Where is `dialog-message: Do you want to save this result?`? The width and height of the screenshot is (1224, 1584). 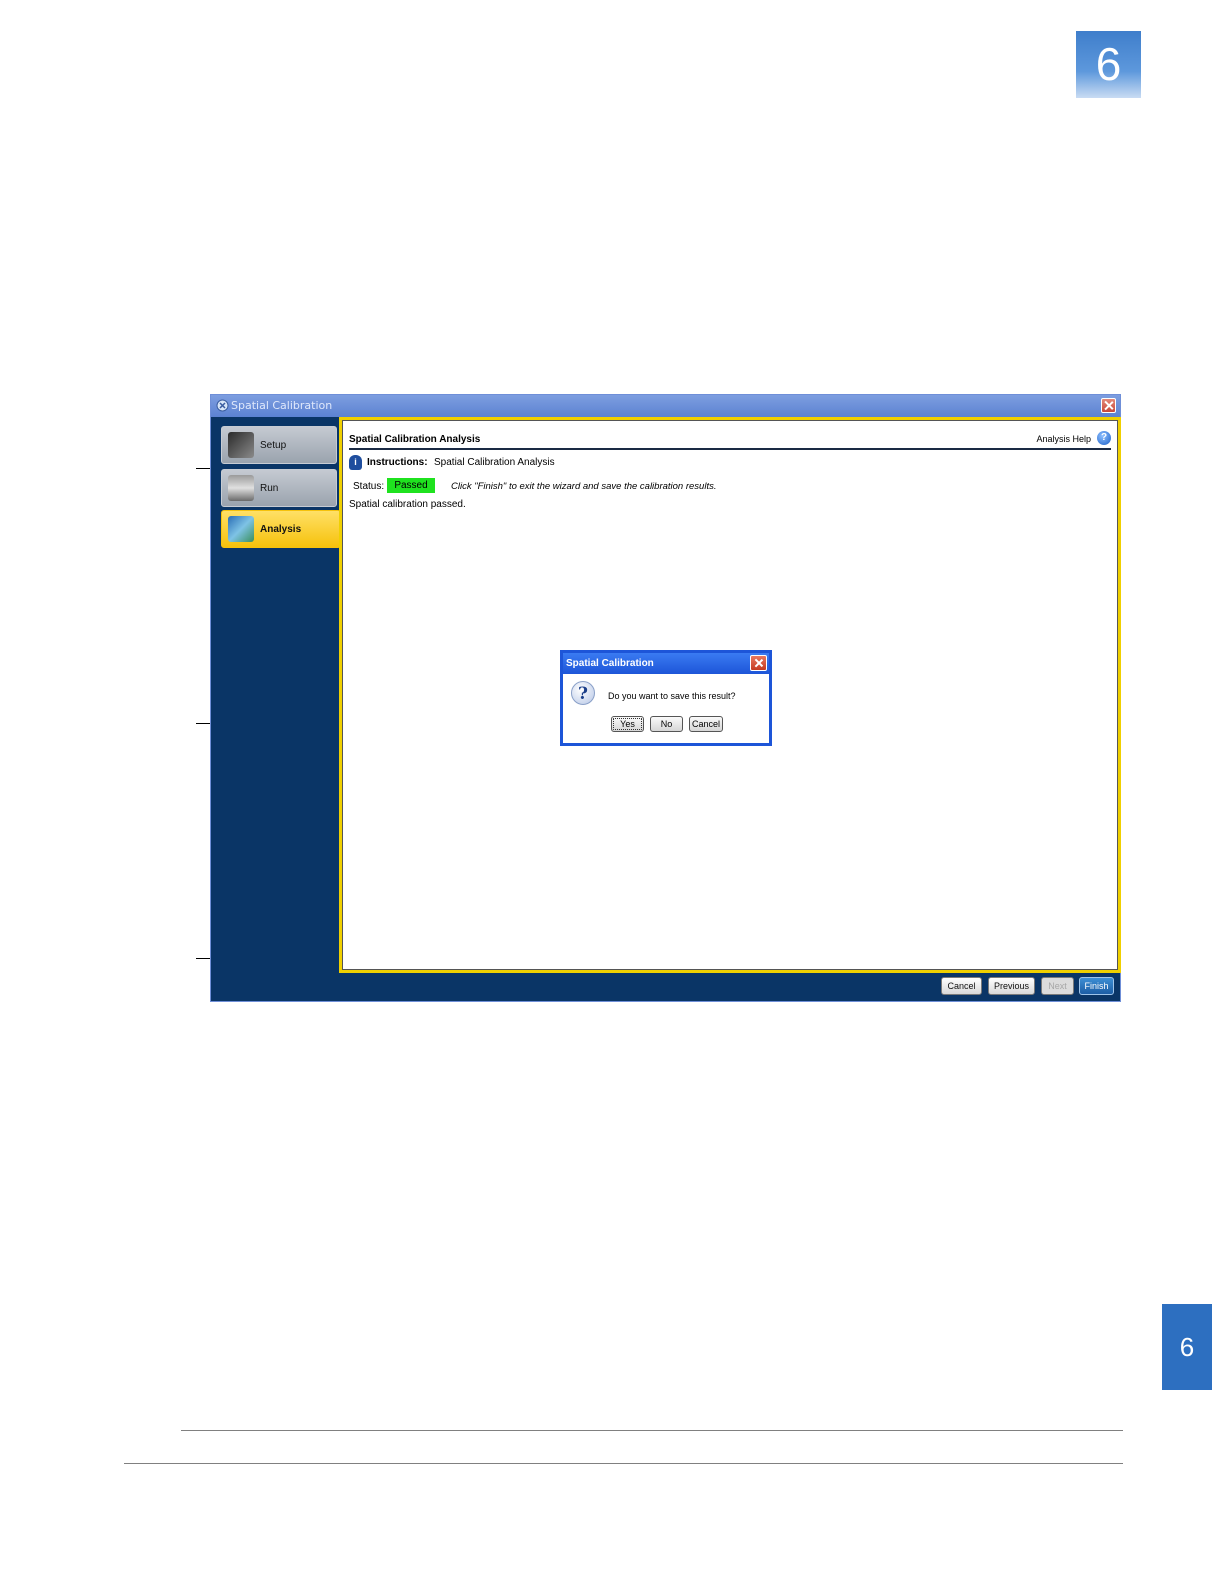 dialog-message: Do you want to save this result? is located at coordinates (672, 696).